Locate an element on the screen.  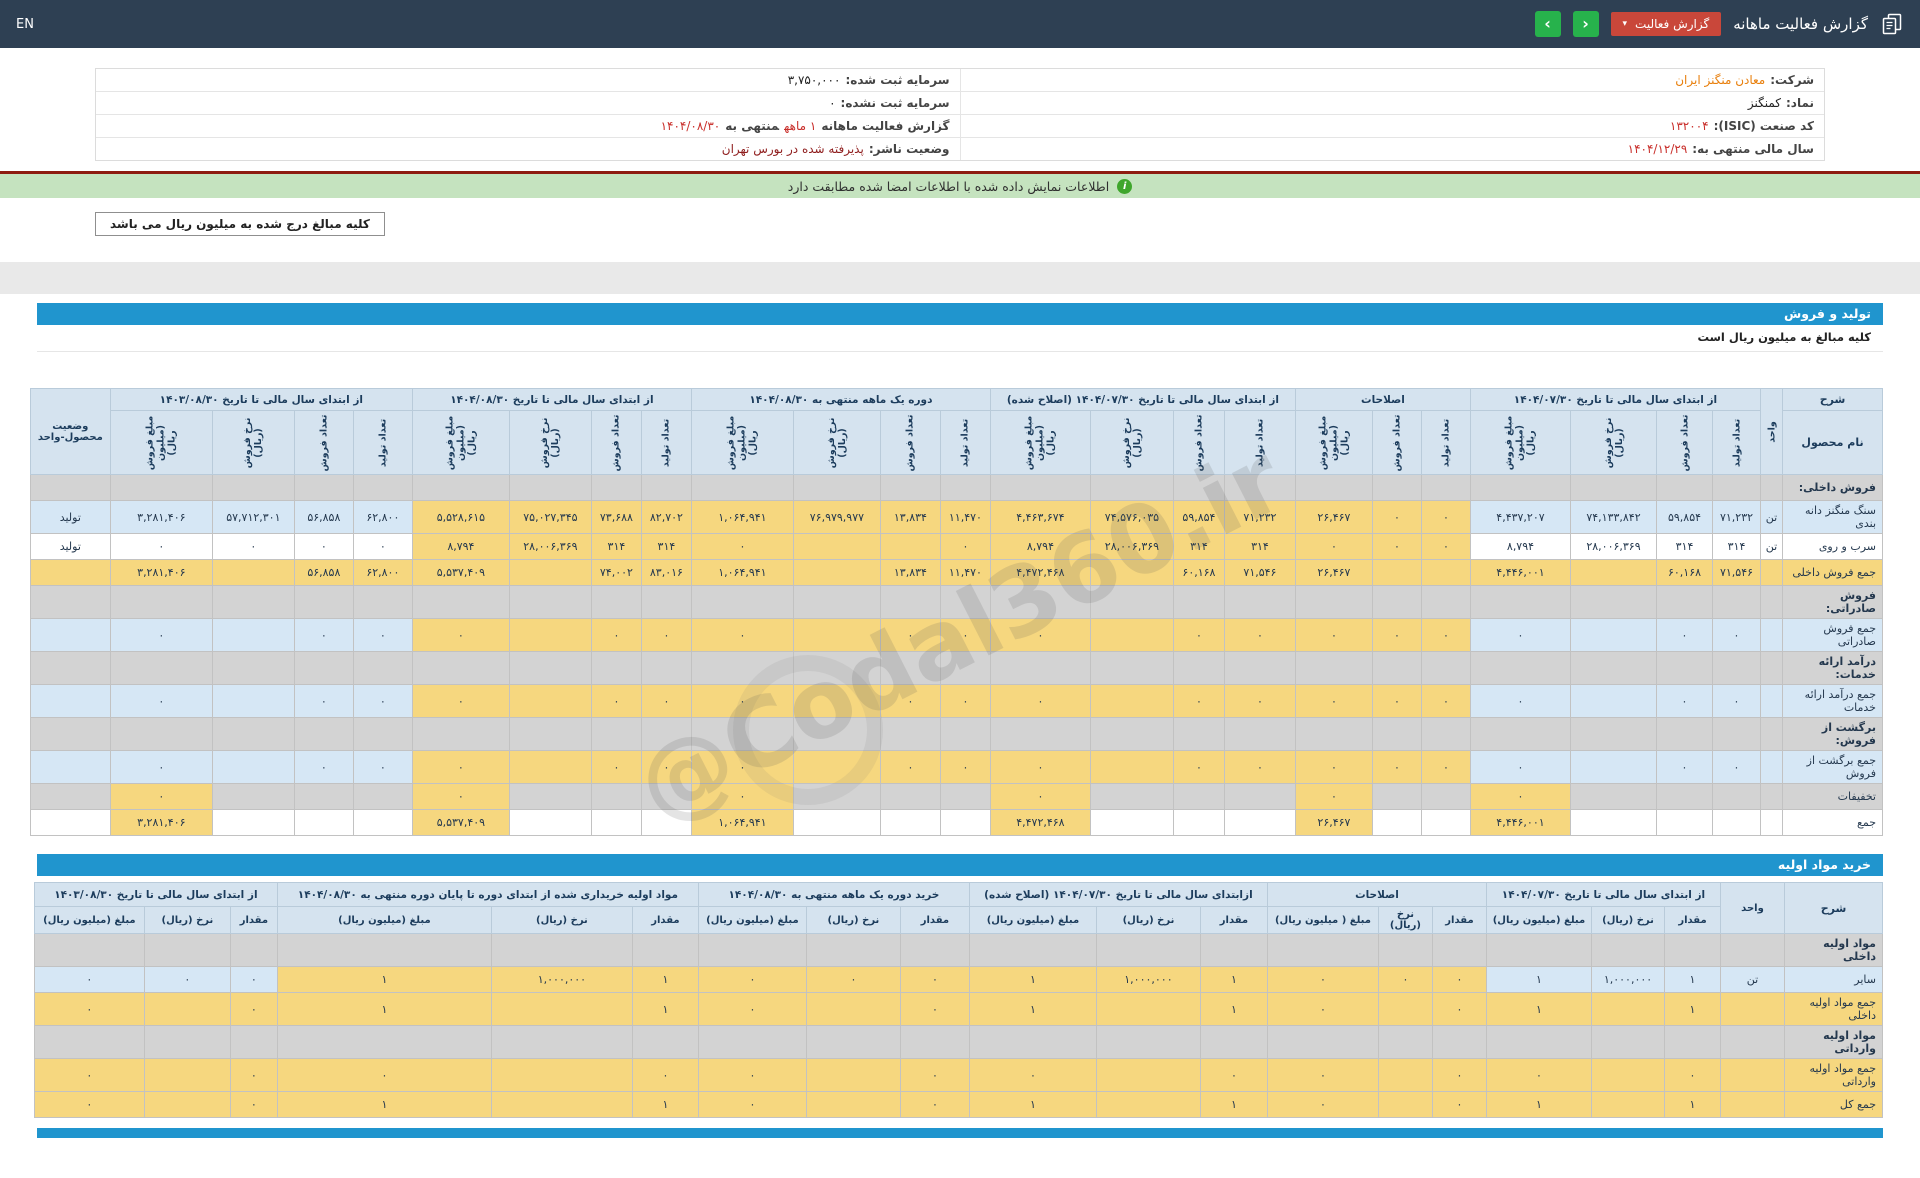
value-cell: ۶۰,۱۶۸ is located at coordinates (1198, 572).